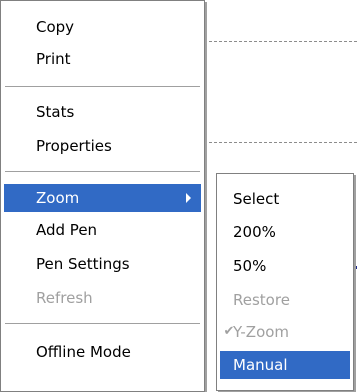 The height and width of the screenshot is (392, 357). Describe the element at coordinates (229, 331) in the screenshot. I see `check-icon: ✔` at that location.